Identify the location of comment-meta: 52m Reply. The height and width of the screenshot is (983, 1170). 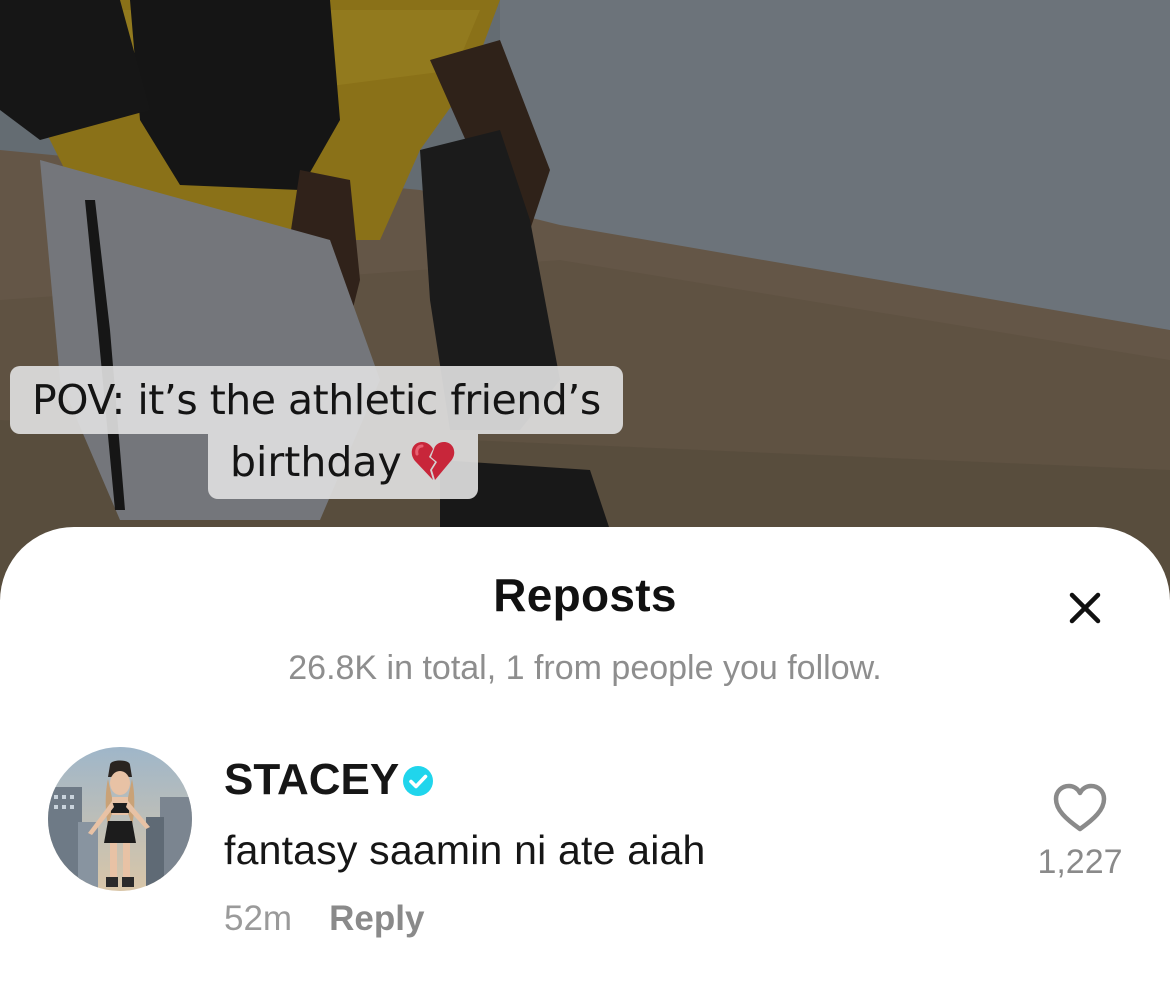
(324, 919).